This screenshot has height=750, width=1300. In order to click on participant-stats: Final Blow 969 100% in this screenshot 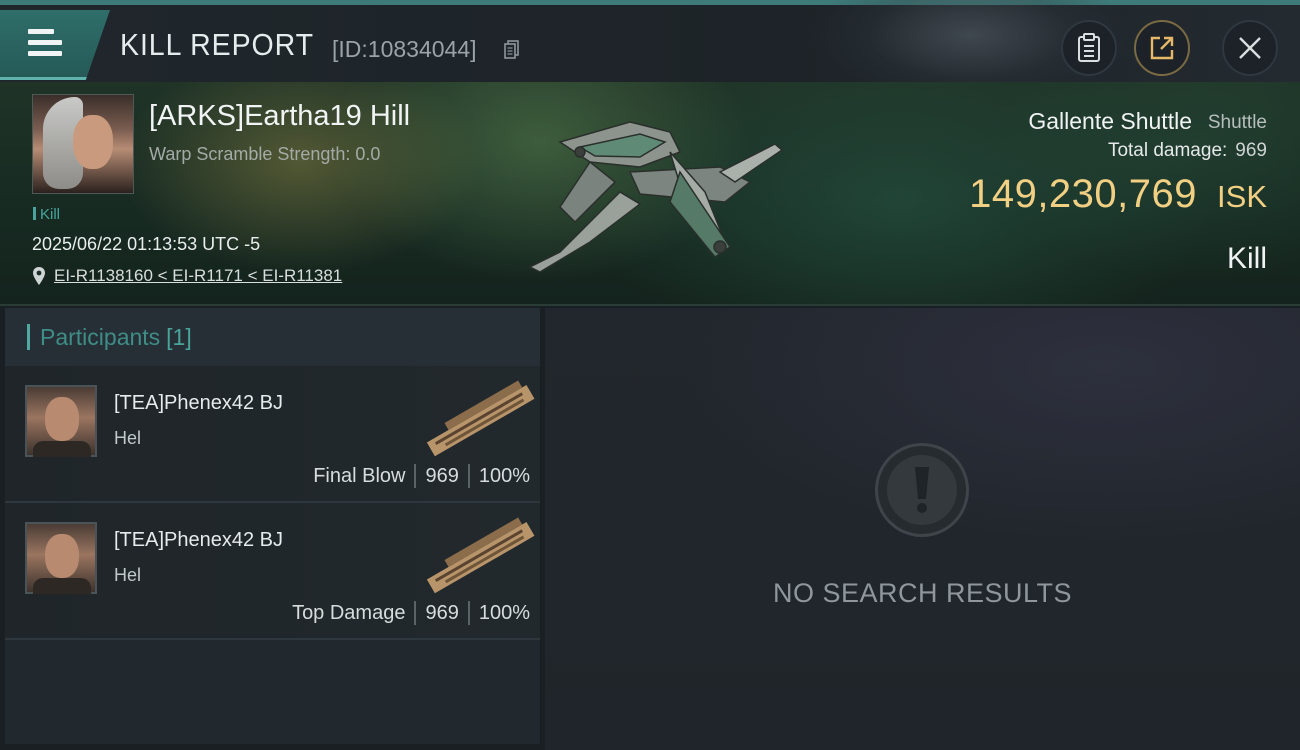, I will do `click(421, 476)`.